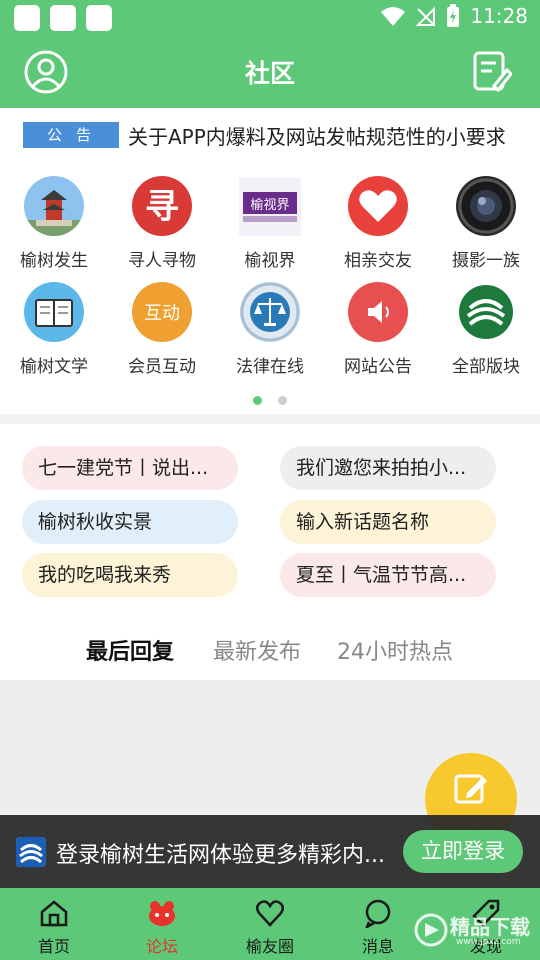 This screenshot has height=960, width=540. Describe the element at coordinates (257, 650) in the screenshot. I see `tab-latest-post: 最新发布` at that location.